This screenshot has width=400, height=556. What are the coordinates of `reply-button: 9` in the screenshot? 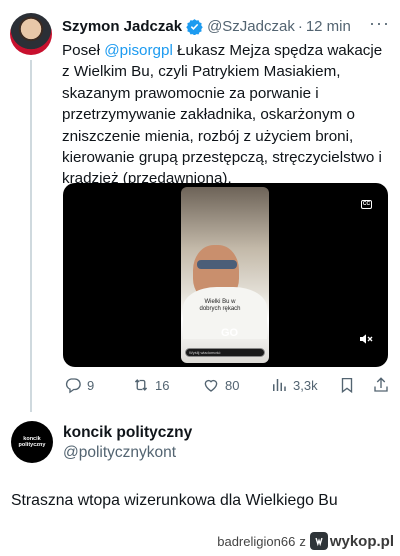 It's located at (79, 385).